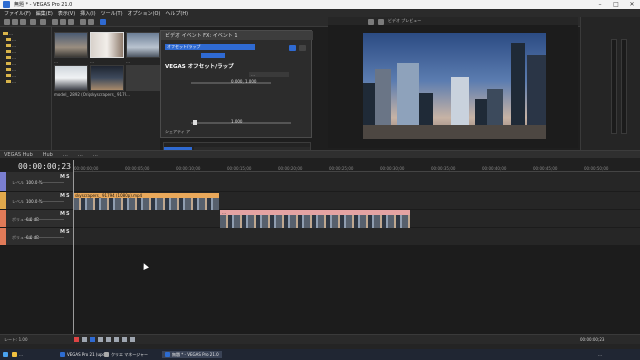  Describe the element at coordinates (213, 55) in the screenshot. I see `preset-dropdown` at that location.